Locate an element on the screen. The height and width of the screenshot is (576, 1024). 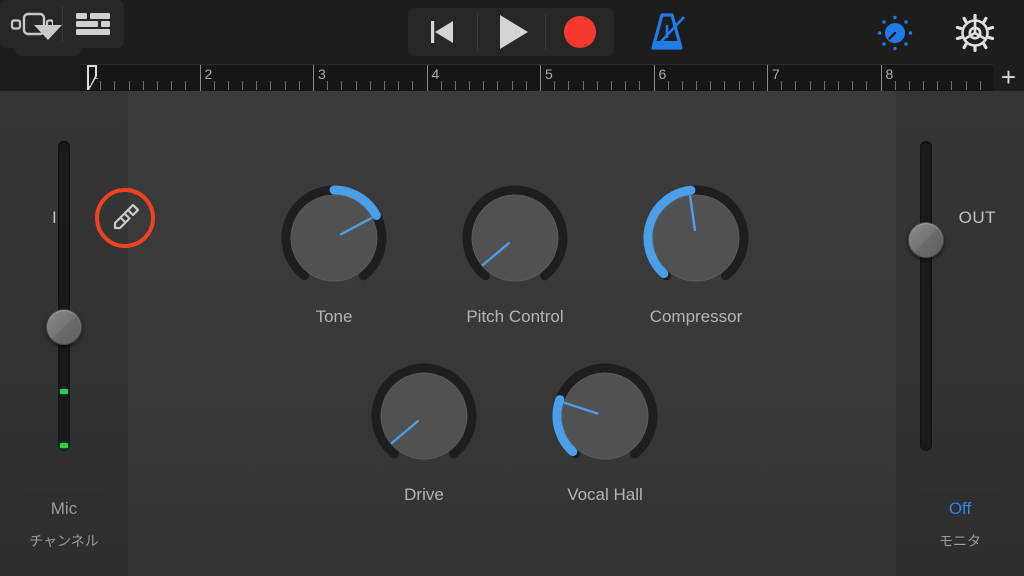
ruler-bar-number: 8 is located at coordinates (889, 74).